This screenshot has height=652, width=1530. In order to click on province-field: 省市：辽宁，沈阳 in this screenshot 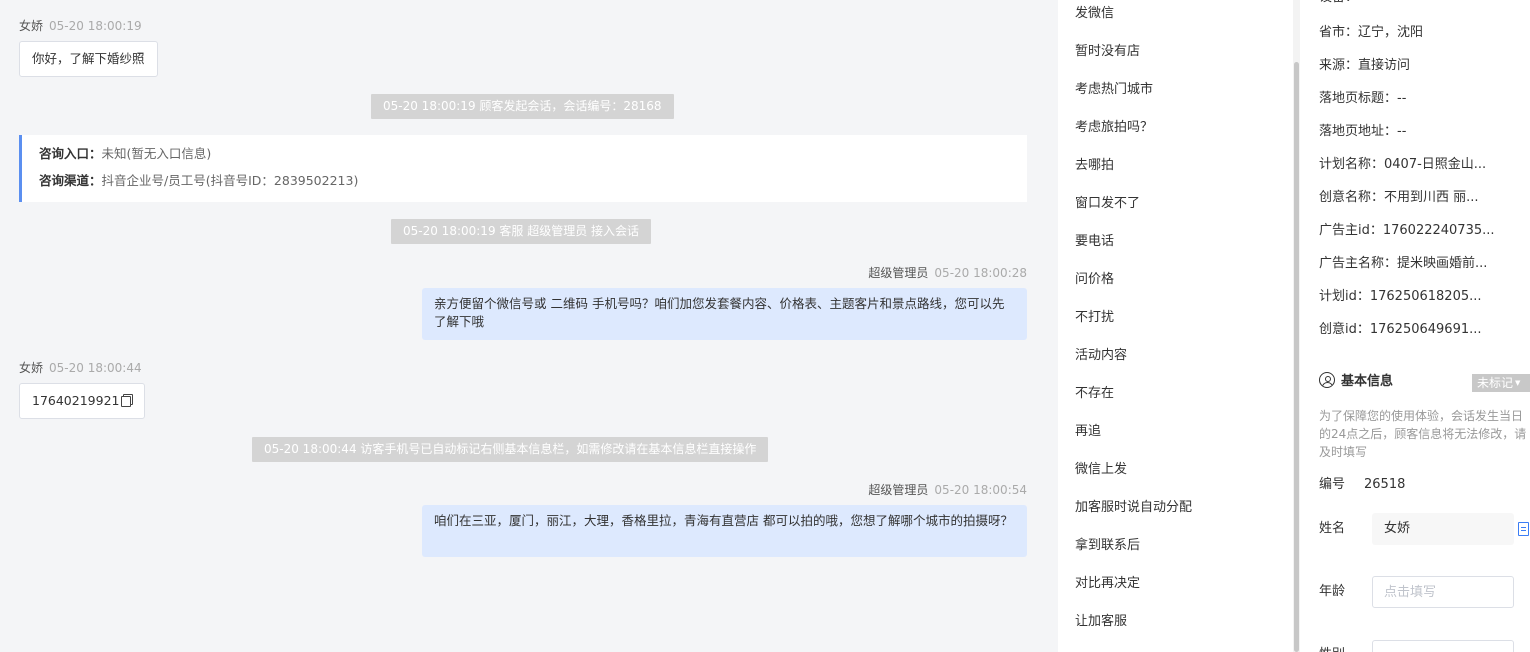, I will do `click(1371, 32)`.